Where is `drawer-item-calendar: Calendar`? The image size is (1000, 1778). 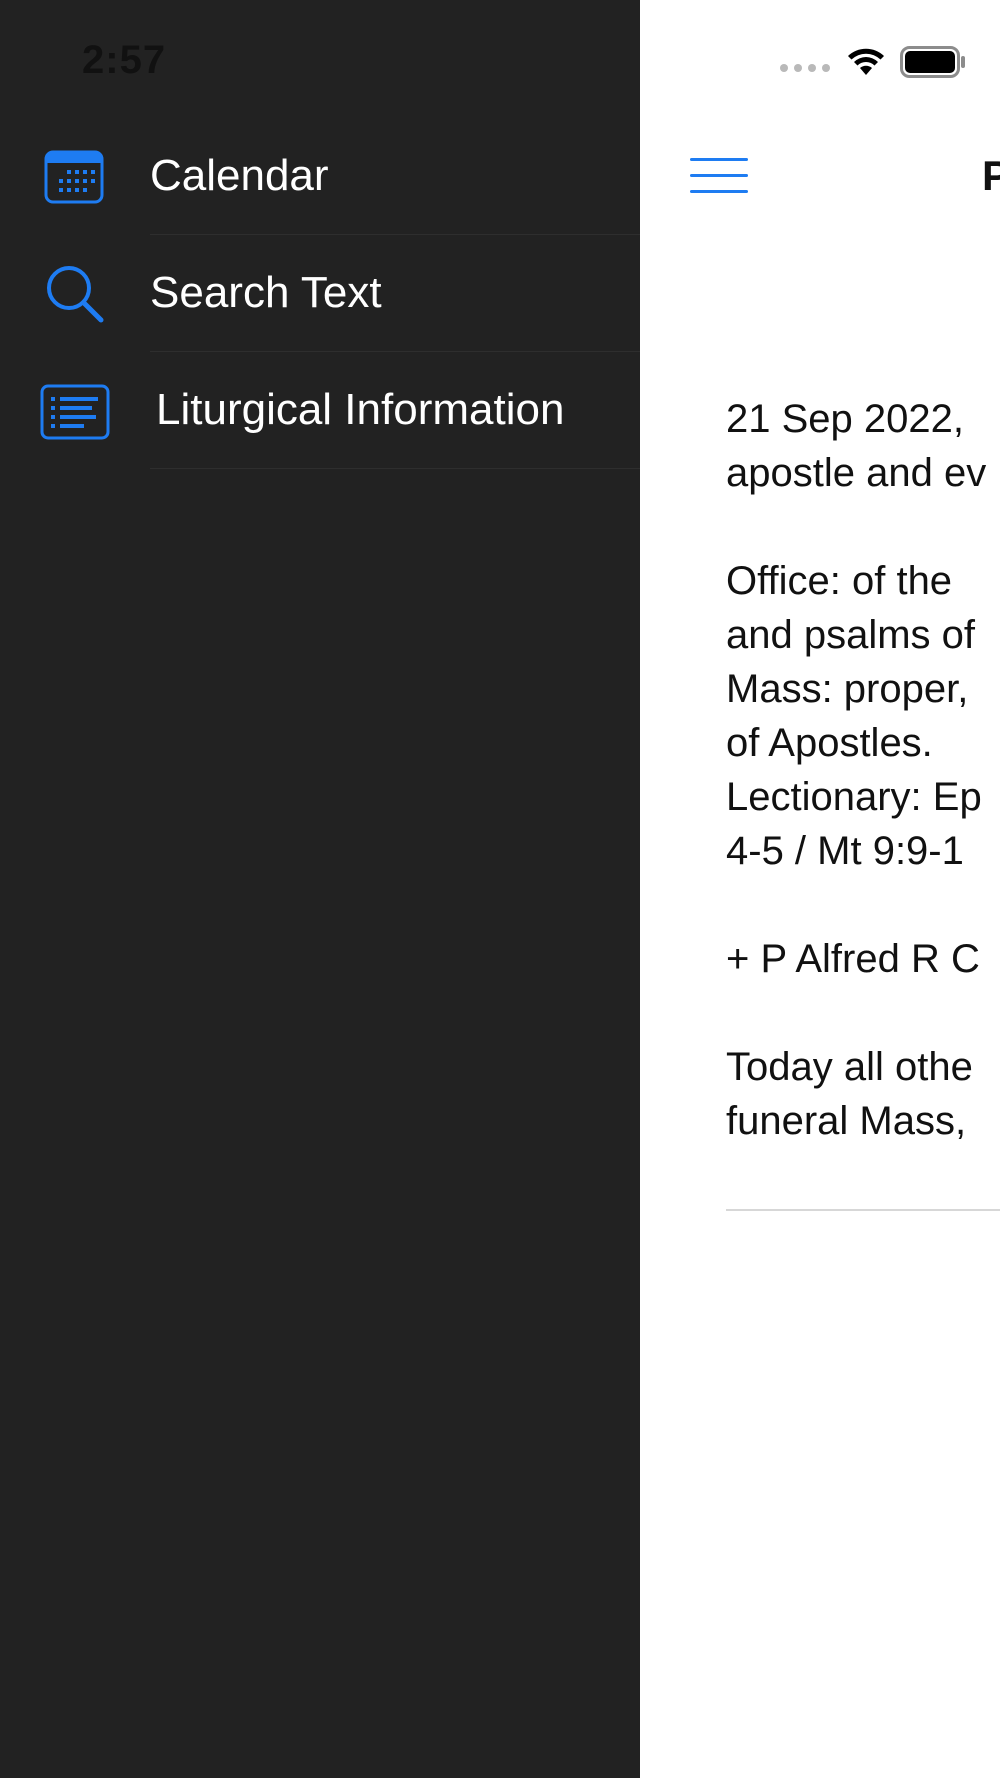 drawer-item-calendar: Calendar is located at coordinates (320, 176).